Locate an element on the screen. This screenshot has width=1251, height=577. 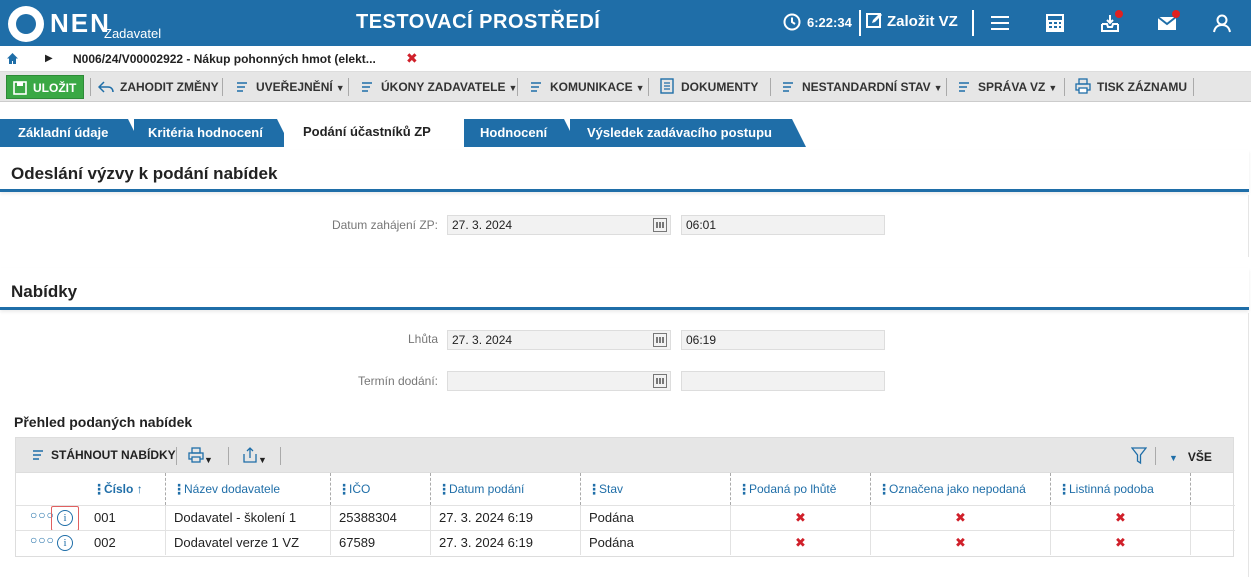
publish-menu: UVEŘEJNĚNÍ ▼ is located at coordinates (290, 87).